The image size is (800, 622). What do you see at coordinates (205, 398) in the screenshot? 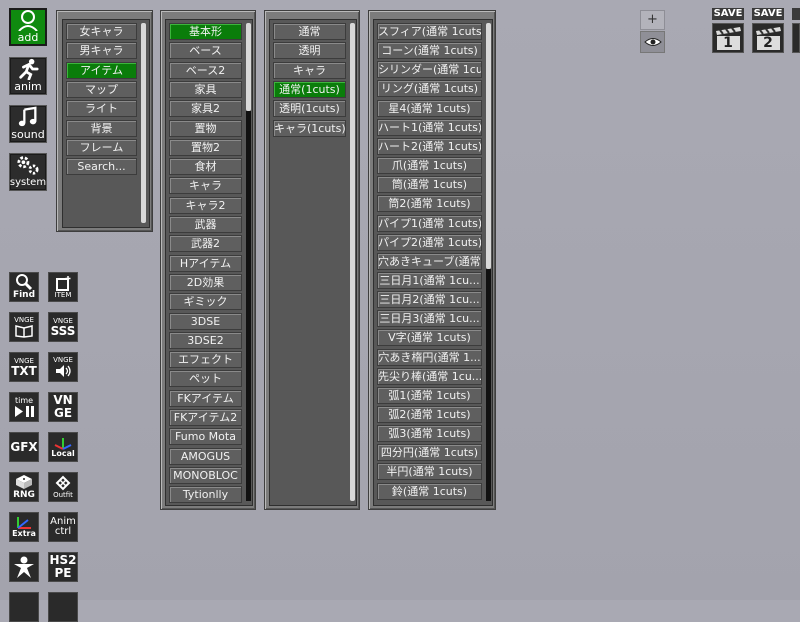
I see `panel2-item: FKアイテム` at bounding box center [205, 398].